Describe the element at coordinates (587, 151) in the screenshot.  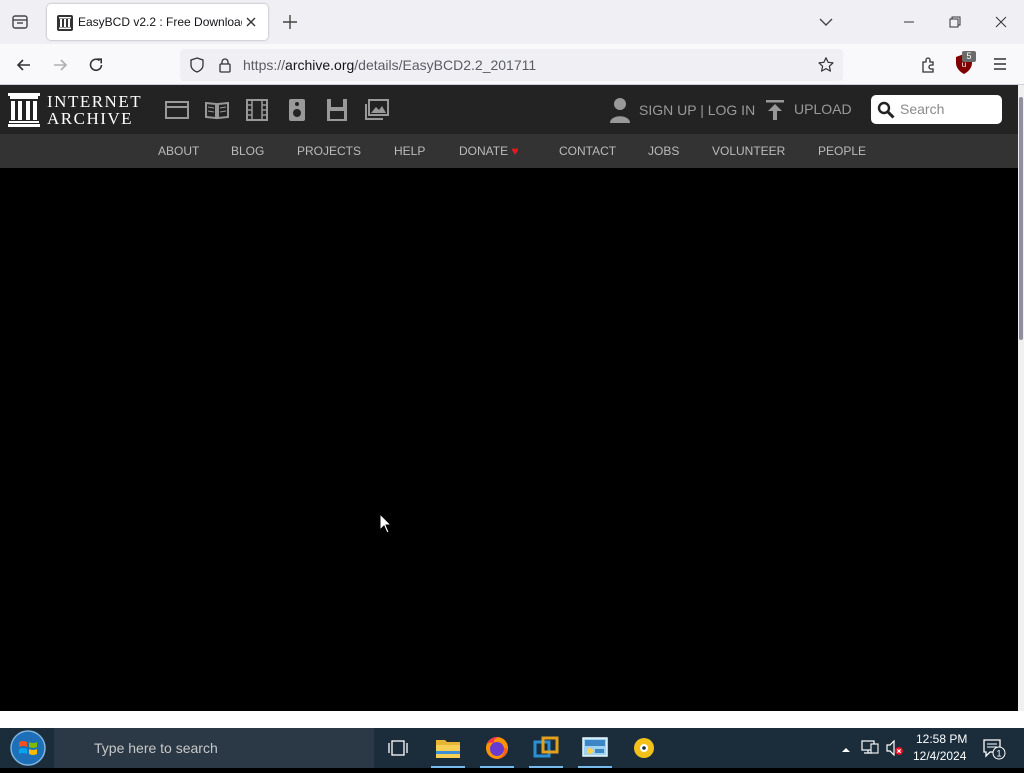
I see `nav-contact: CONTACT` at that location.